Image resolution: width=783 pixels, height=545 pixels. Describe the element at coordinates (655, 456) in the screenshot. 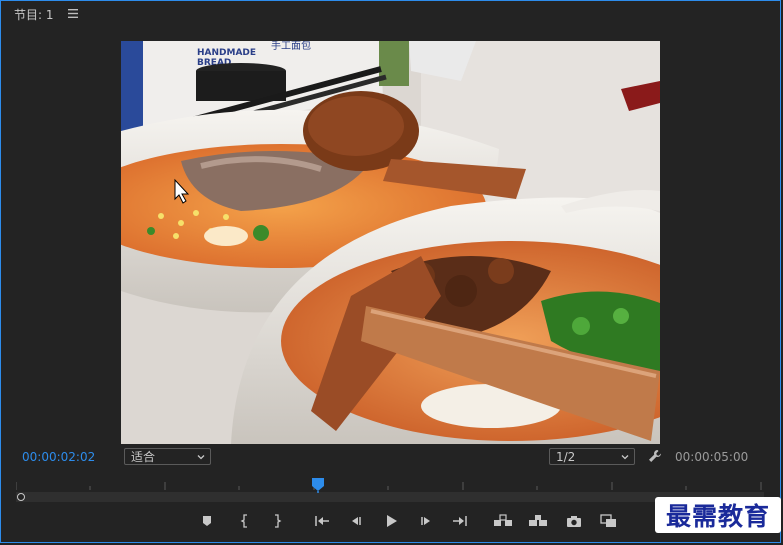

I see `wrench-icon` at that location.